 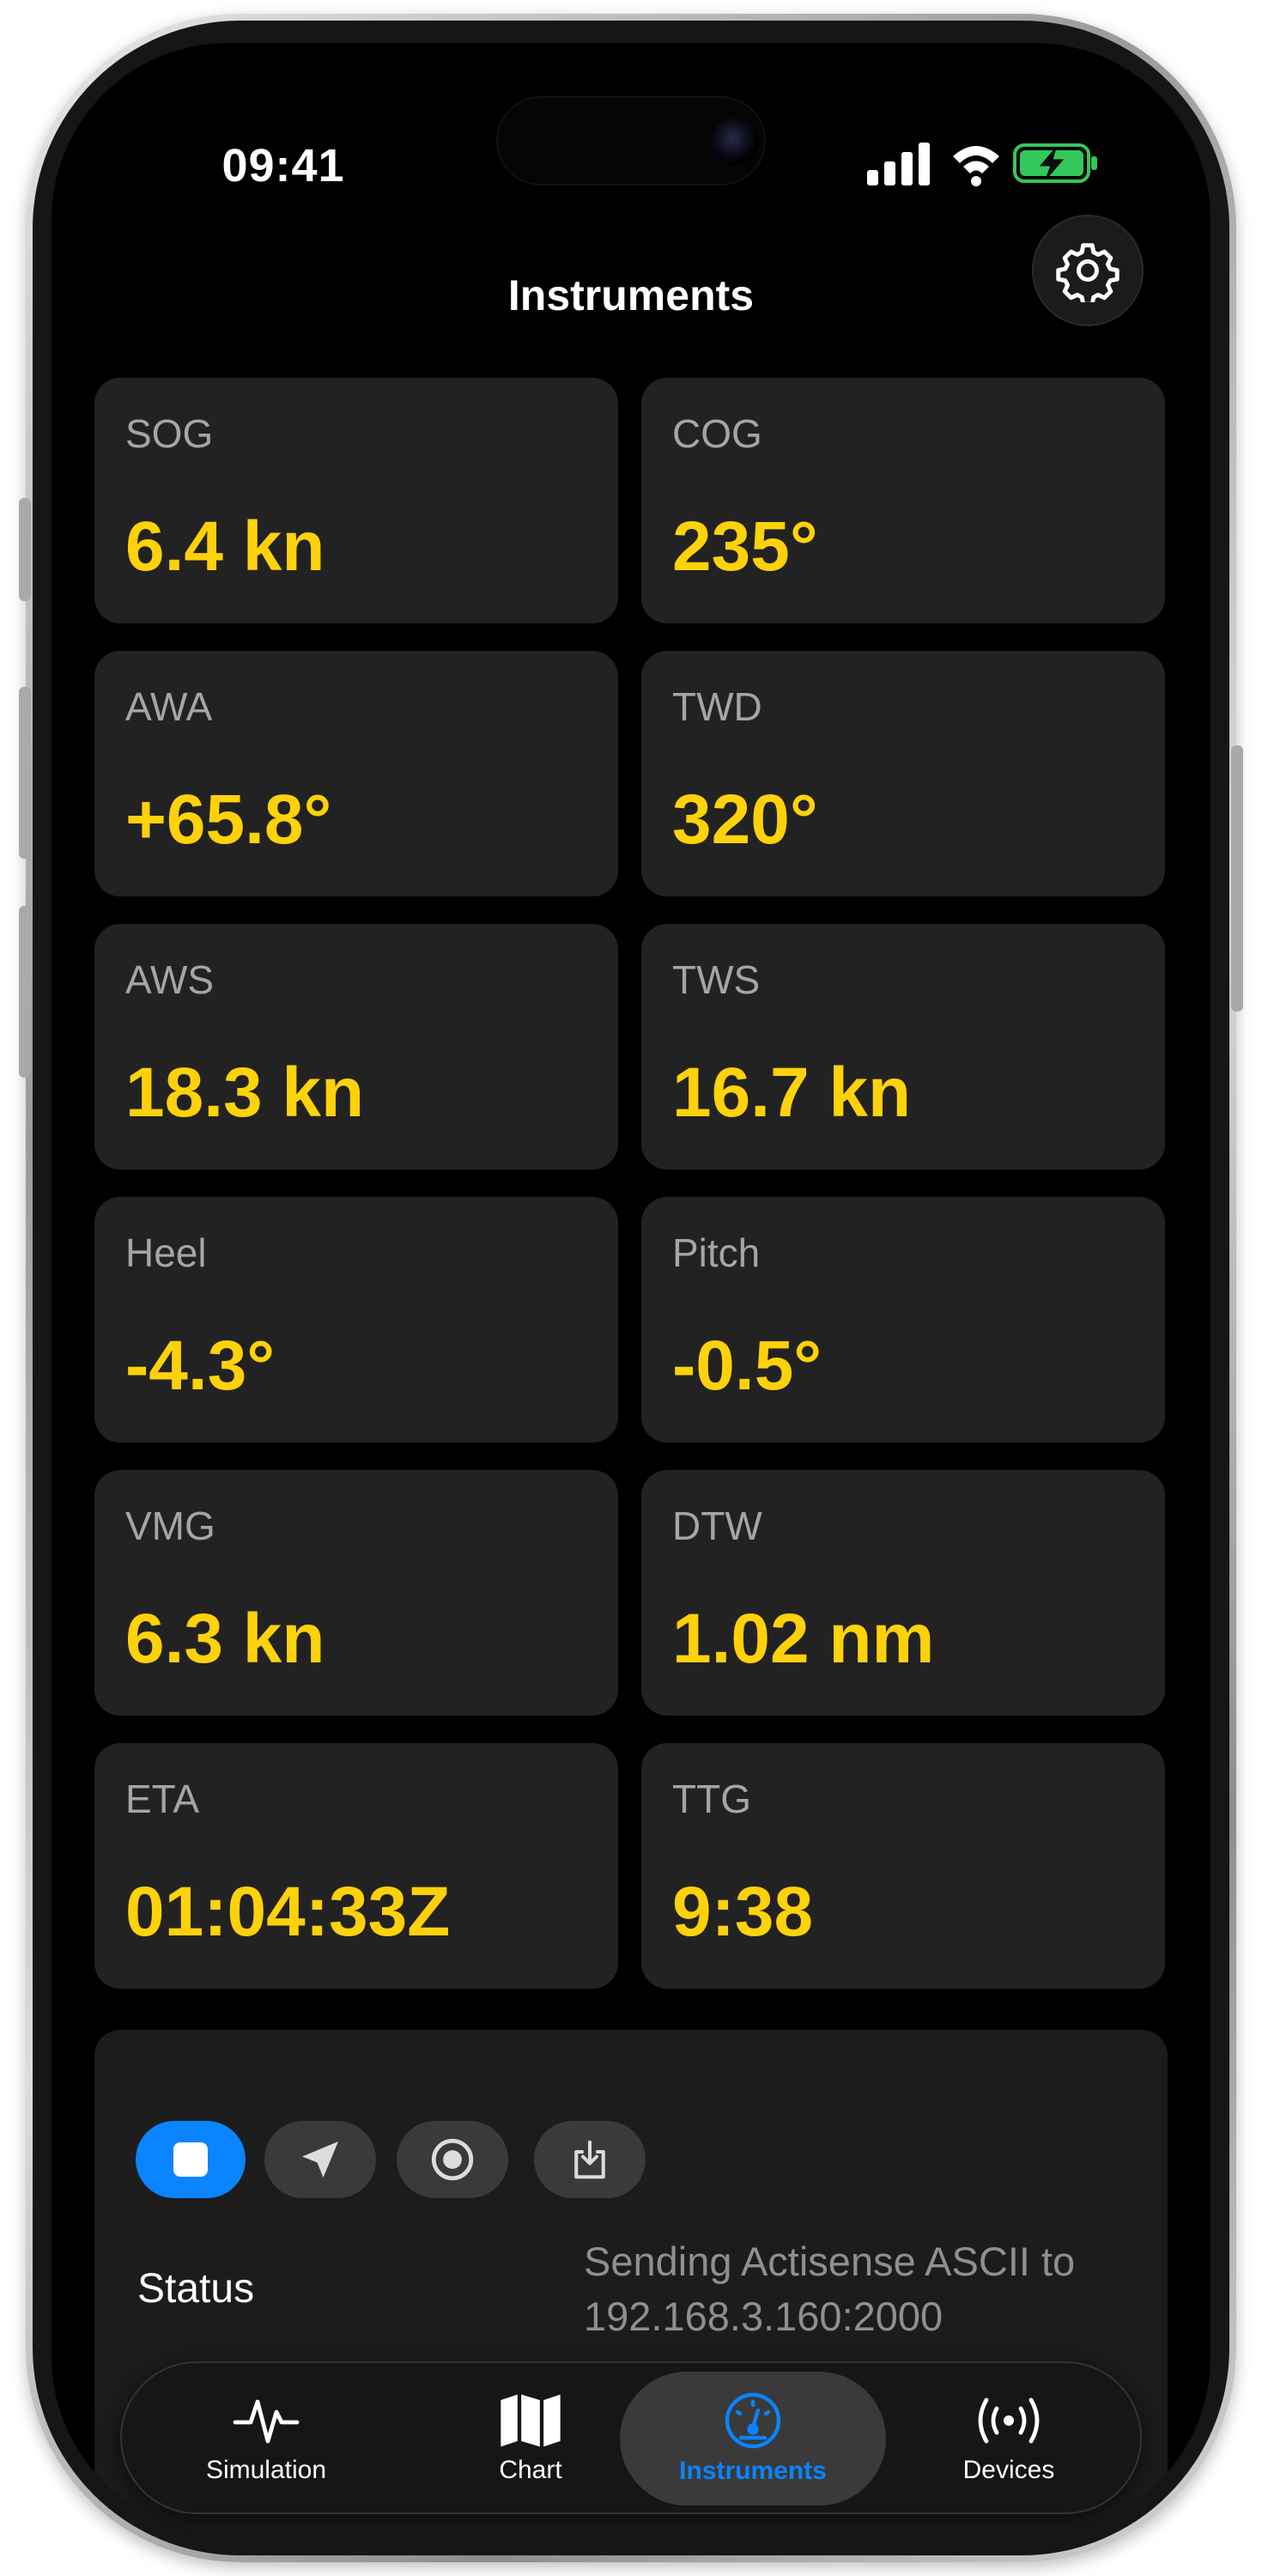 I want to click on tile-heel: Heel -4.3°, so click(x=356, y=1320).